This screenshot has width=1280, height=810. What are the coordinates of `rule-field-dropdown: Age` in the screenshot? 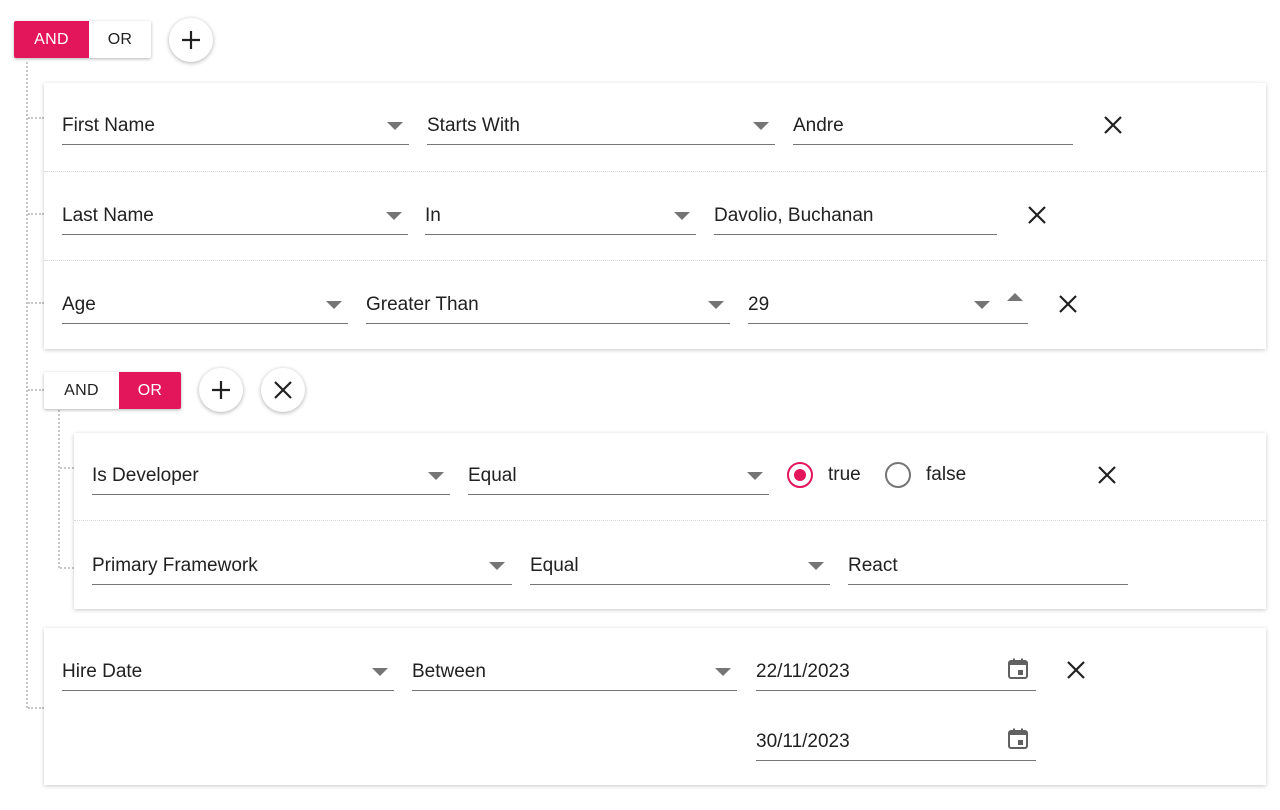 It's located at (205, 308).